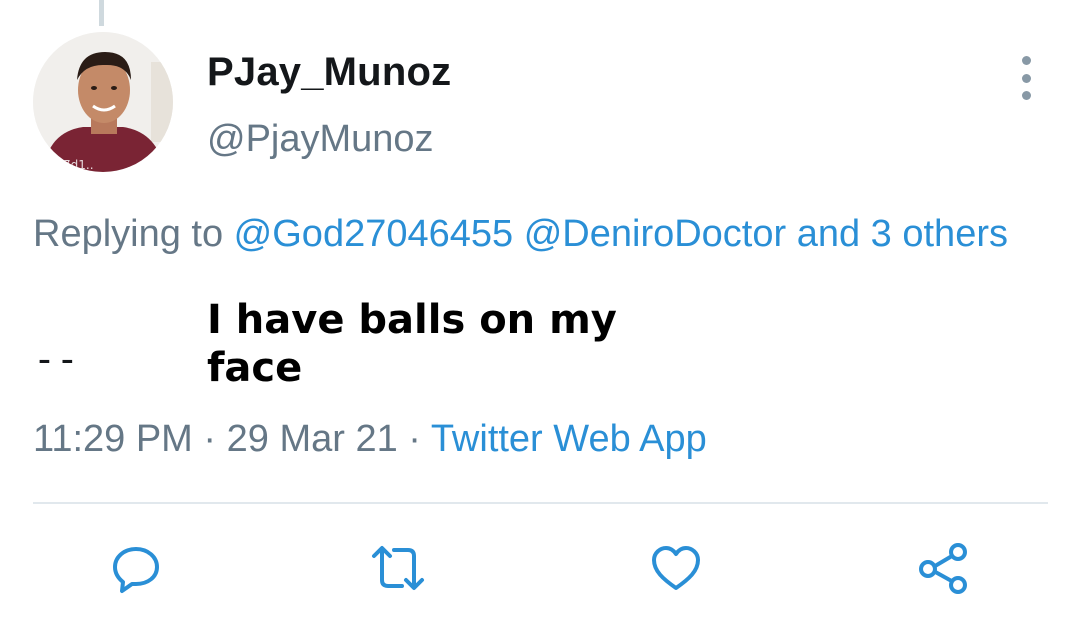  What do you see at coordinates (432, 344) in the screenshot?
I see `tweet-text: I have balls on my face` at bounding box center [432, 344].